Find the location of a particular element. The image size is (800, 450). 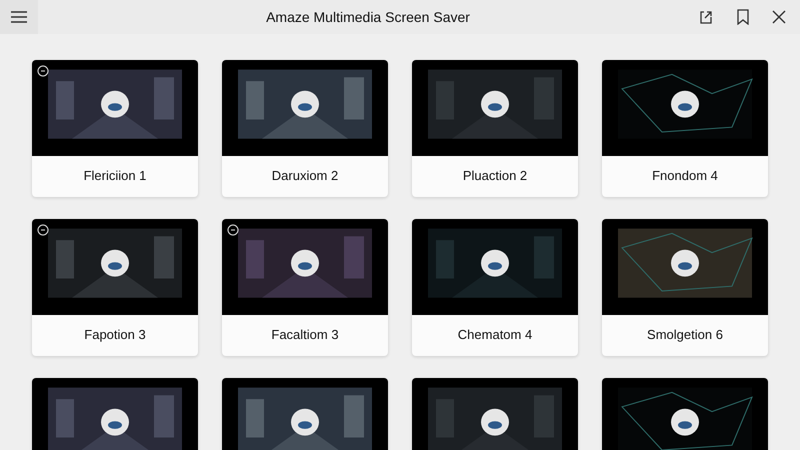

window-title: Amaze Multimedia Screen Saver is located at coordinates (368, 17).